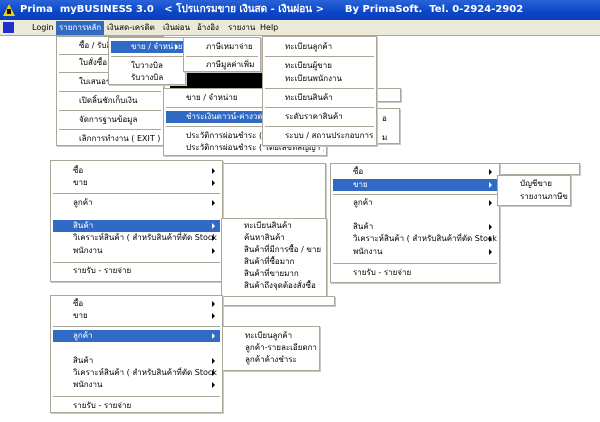  What do you see at coordinates (229, 46) in the screenshot?
I see `menu-item-label: ภาษีเหมาจ่าย` at bounding box center [229, 46].